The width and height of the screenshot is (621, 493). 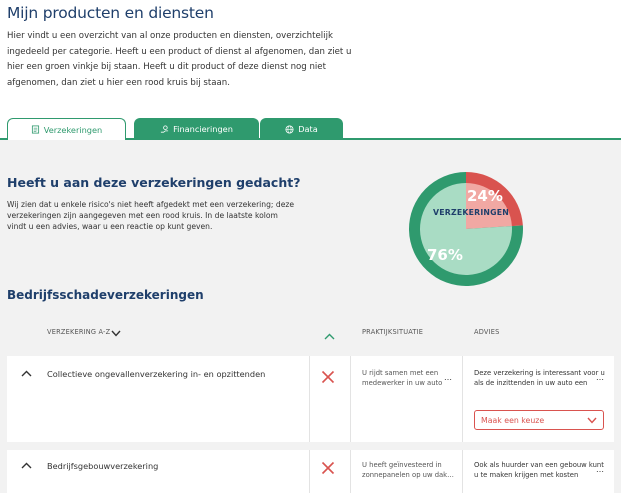 I want to click on column-header-praktijk: PRAKTIJKSITUATIE, so click(x=393, y=332).